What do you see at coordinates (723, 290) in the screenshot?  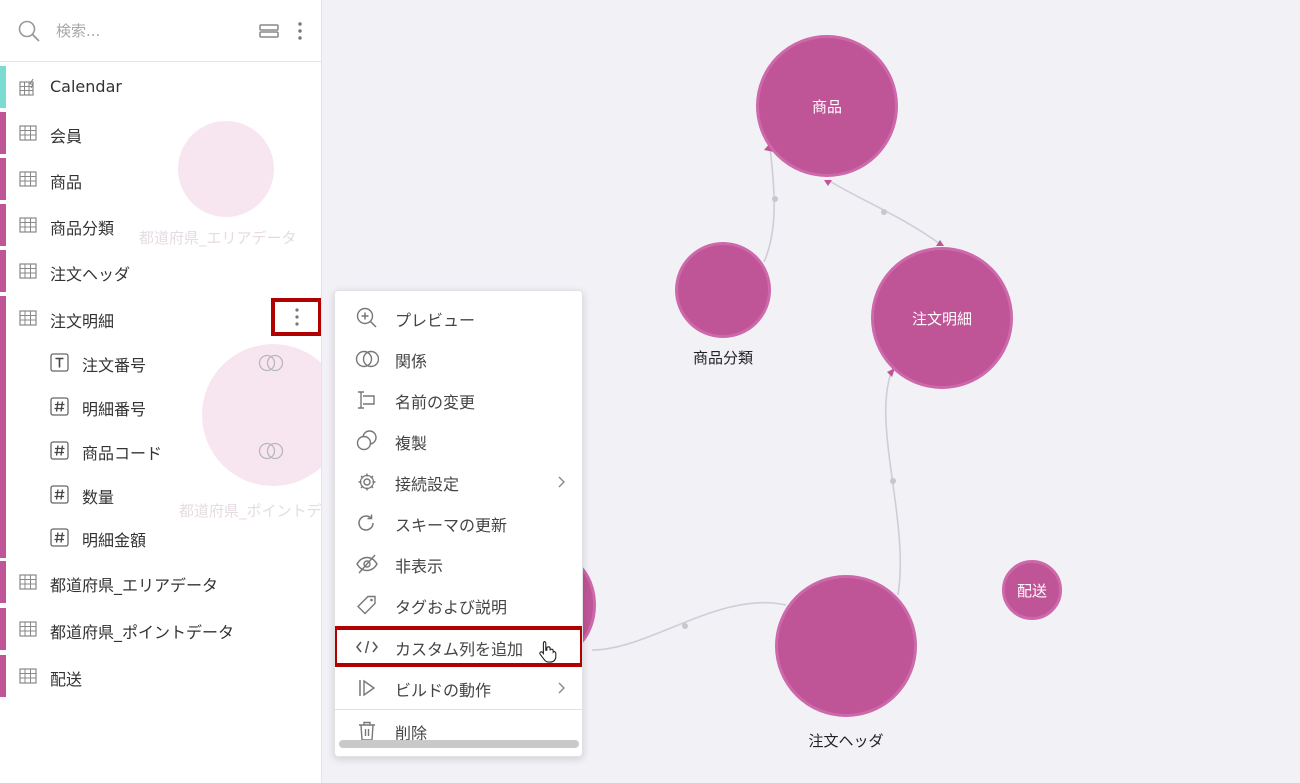 I see `graph-node-shohinbunrui` at bounding box center [723, 290].